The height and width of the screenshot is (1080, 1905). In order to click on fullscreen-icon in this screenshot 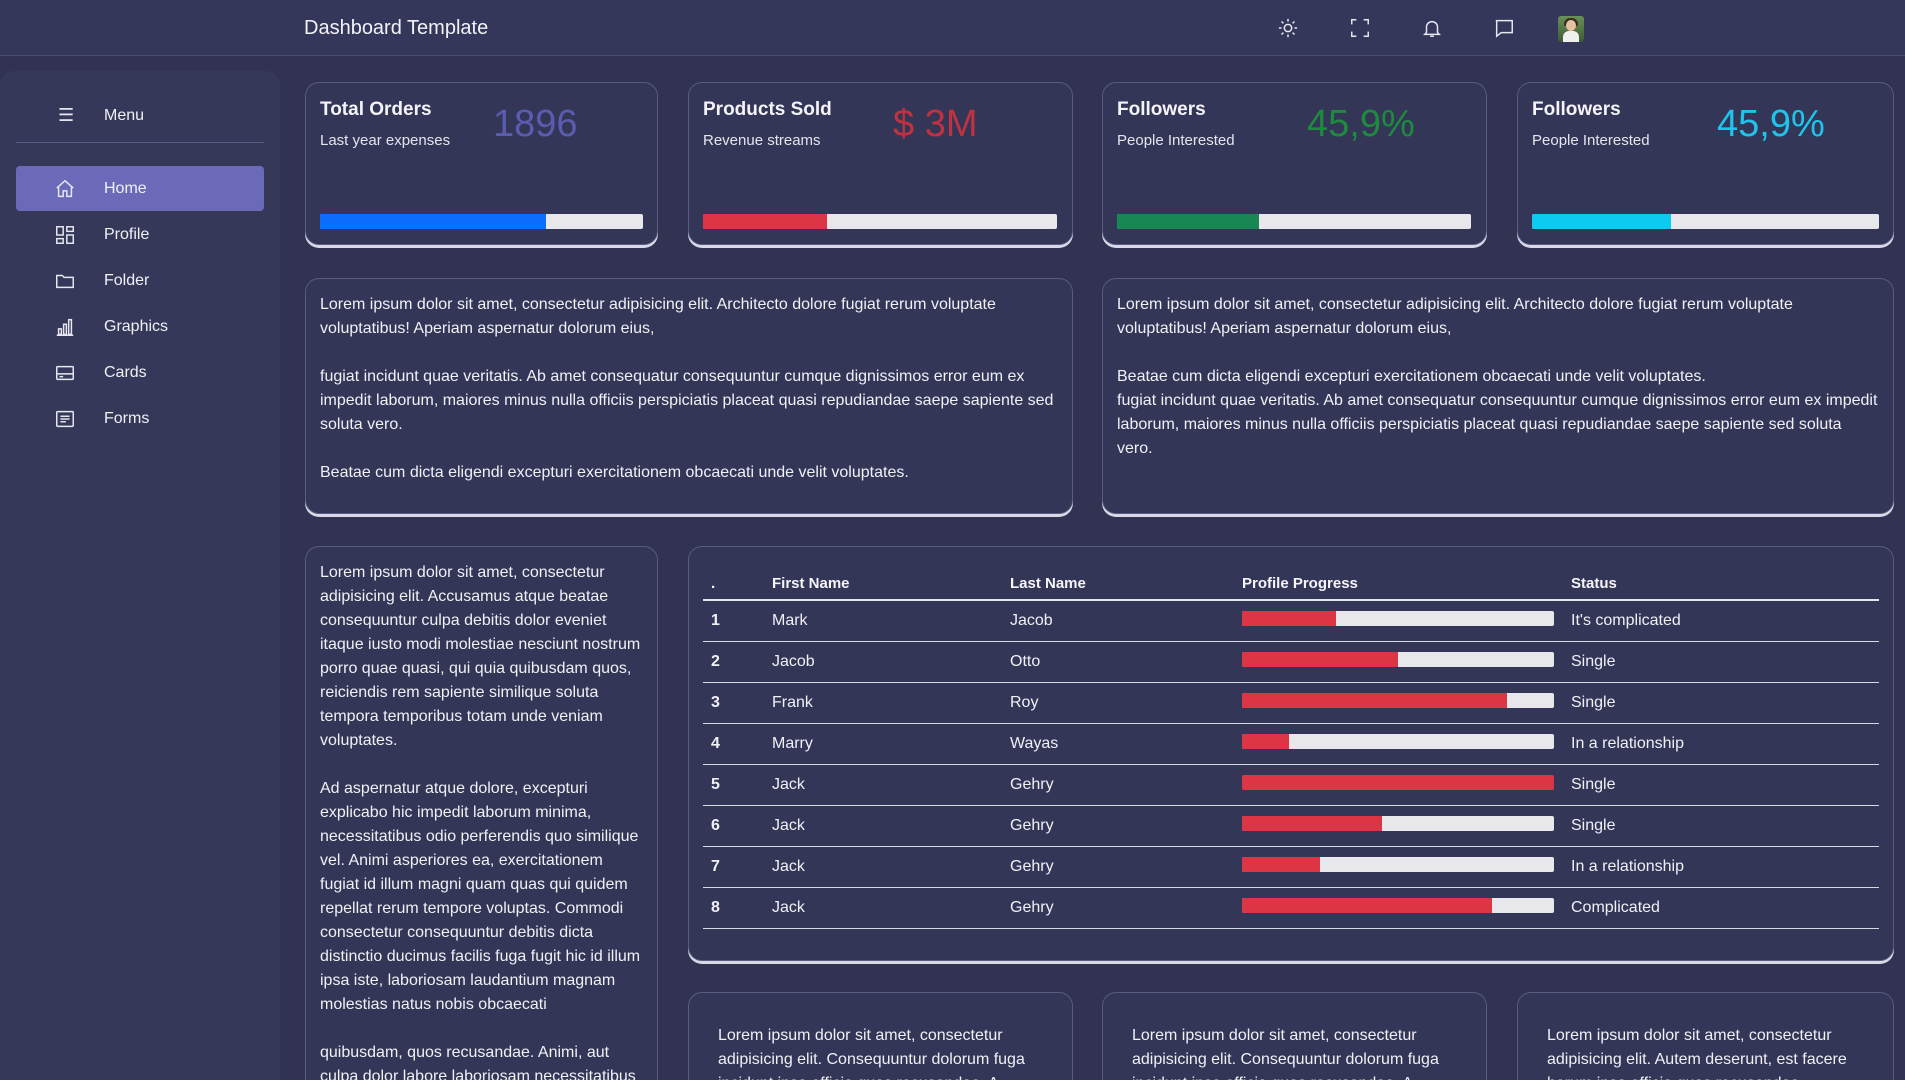, I will do `click(1360, 28)`.